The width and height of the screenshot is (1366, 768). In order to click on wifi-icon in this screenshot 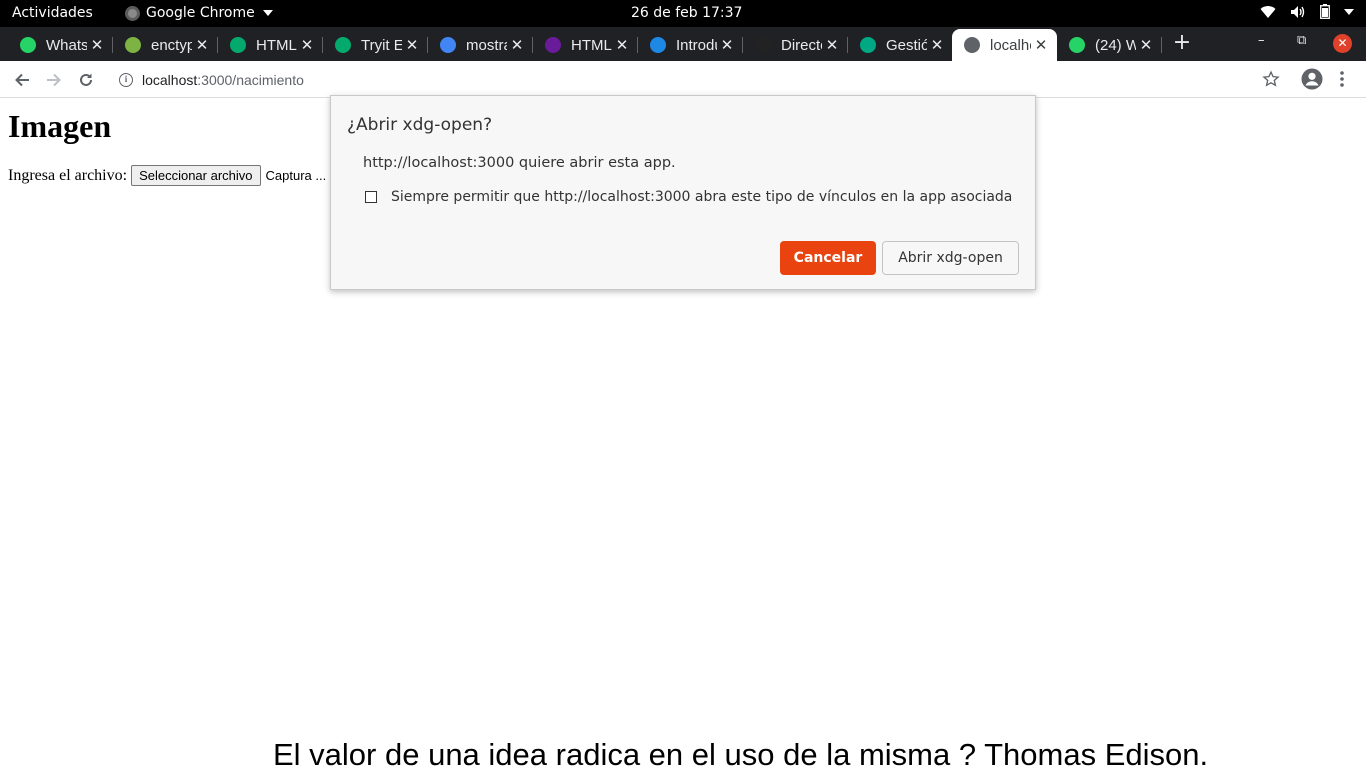, I will do `click(1268, 12)`.